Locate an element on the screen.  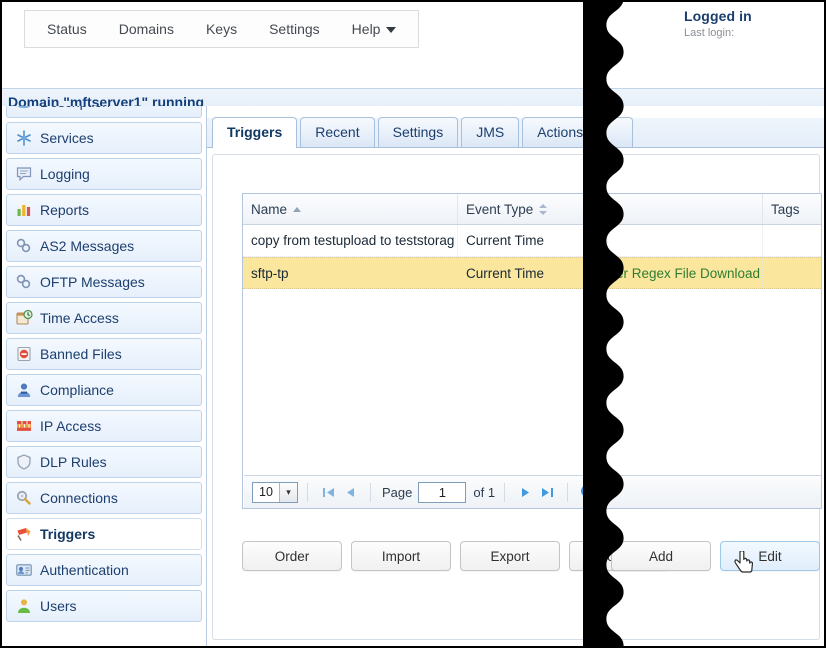
oftp-messages-icon is located at coordinates (24, 282).